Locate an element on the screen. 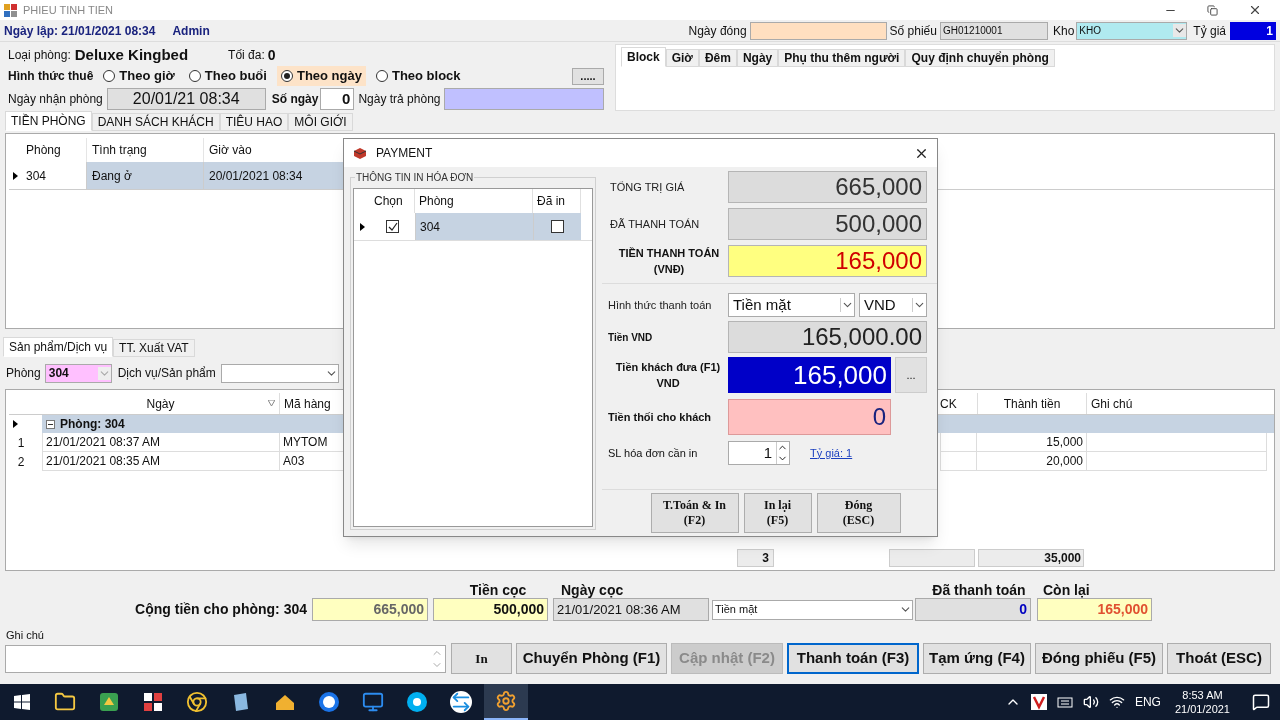 This screenshot has height=720, width=1280. tab: TIỀN PHÒNG is located at coordinates (48, 121).